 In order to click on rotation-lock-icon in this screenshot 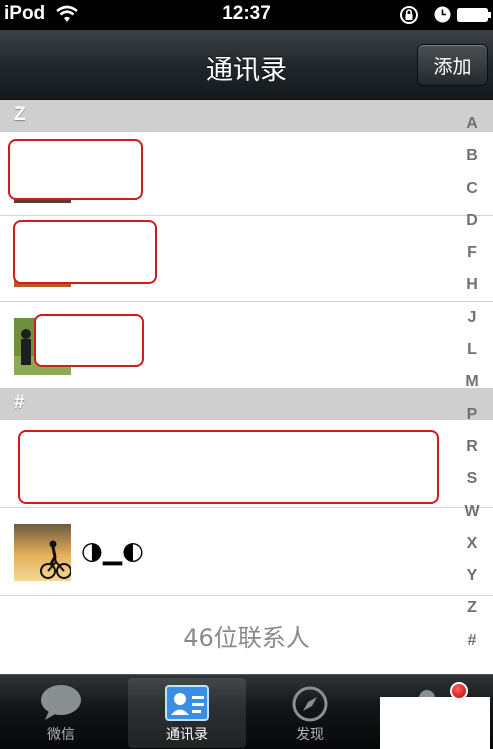, I will do `click(409, 15)`.